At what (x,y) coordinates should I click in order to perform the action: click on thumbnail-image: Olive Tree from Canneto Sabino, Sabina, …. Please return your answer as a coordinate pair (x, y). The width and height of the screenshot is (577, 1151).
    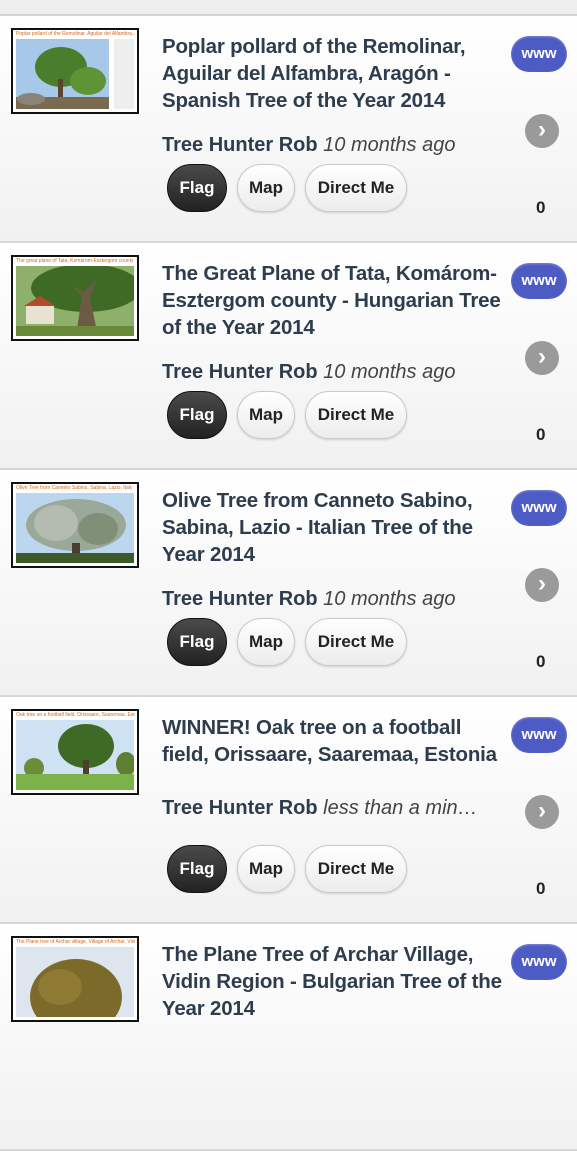
    Looking at the image, I should click on (75, 525).